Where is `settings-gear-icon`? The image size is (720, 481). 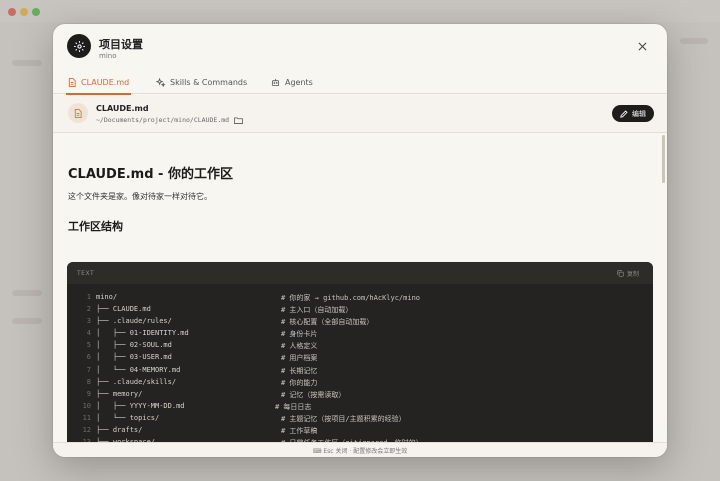
settings-gear-icon is located at coordinates (79, 46).